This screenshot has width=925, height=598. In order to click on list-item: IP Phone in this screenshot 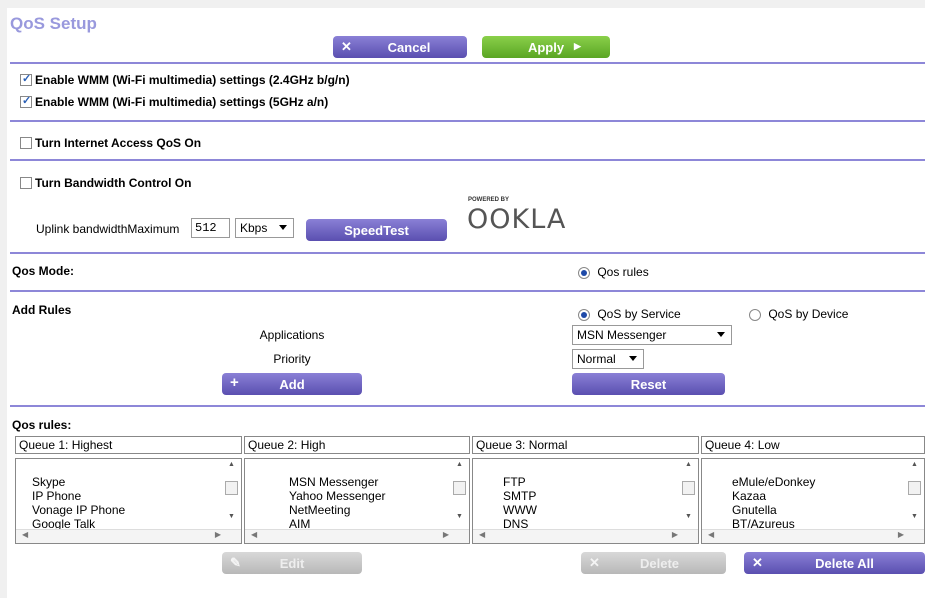, I will do `click(78, 496)`.